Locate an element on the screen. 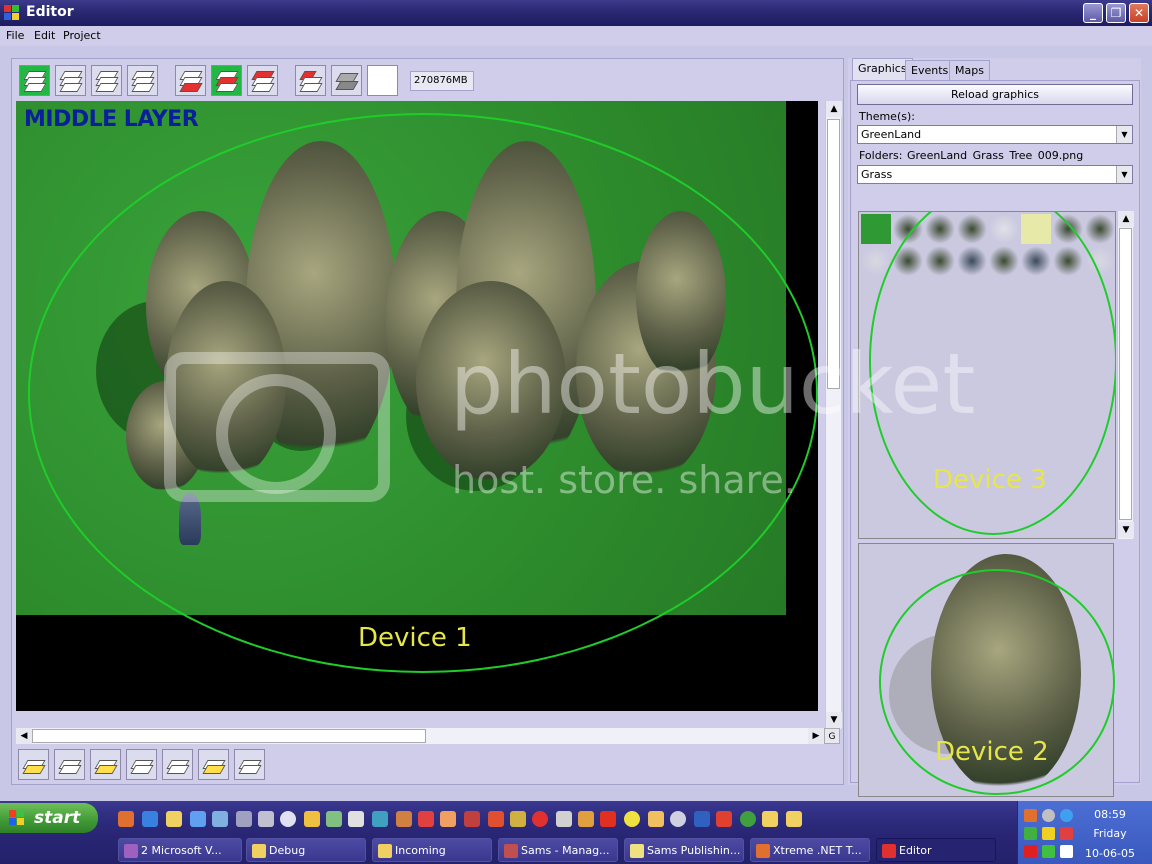  ati-icon is located at coordinates (1030, 851).